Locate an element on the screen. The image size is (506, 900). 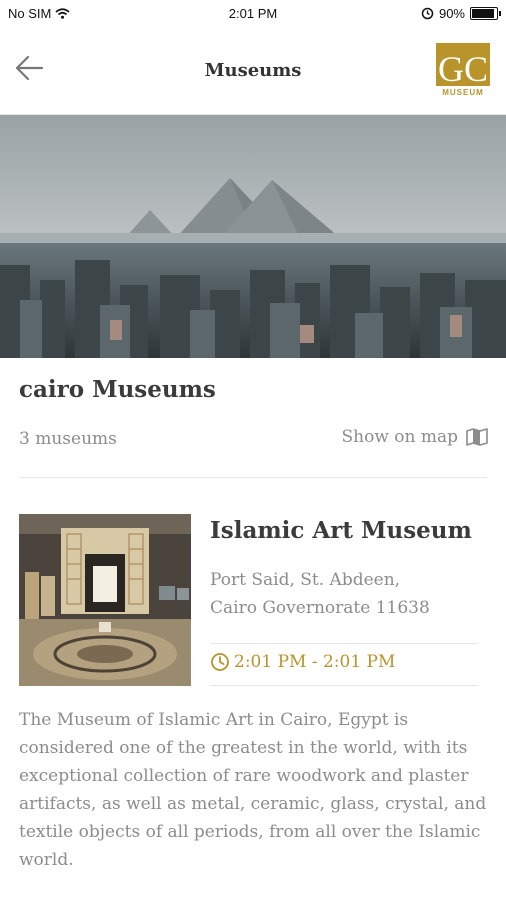
map-icon is located at coordinates (477, 437).